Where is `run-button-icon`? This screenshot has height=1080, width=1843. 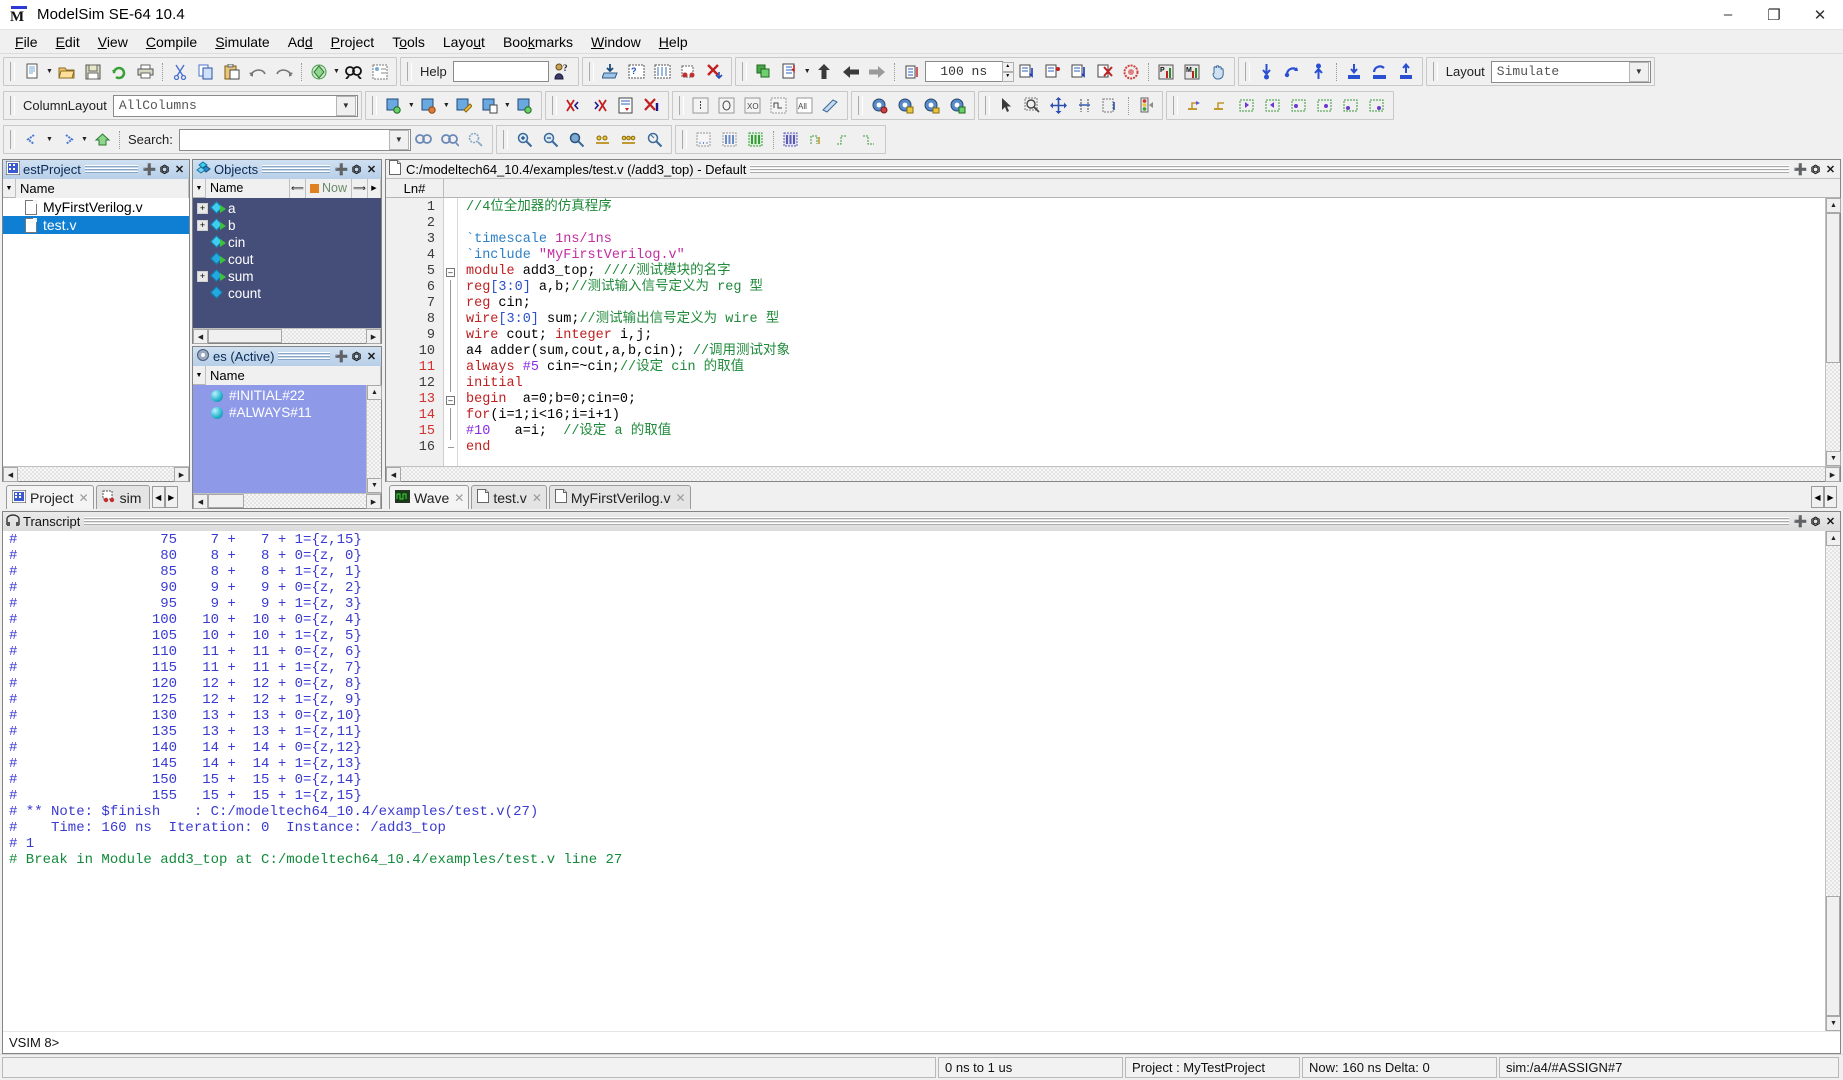
run-button-icon is located at coordinates (1027, 72).